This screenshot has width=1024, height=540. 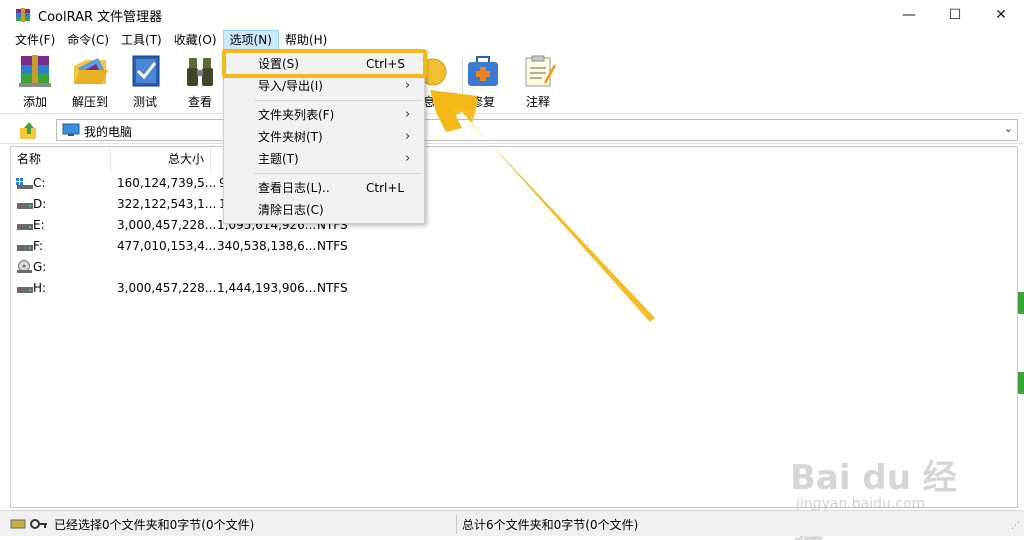 What do you see at coordinates (195, 40) in the screenshot?
I see `menu-favorites: 收藏(O)` at bounding box center [195, 40].